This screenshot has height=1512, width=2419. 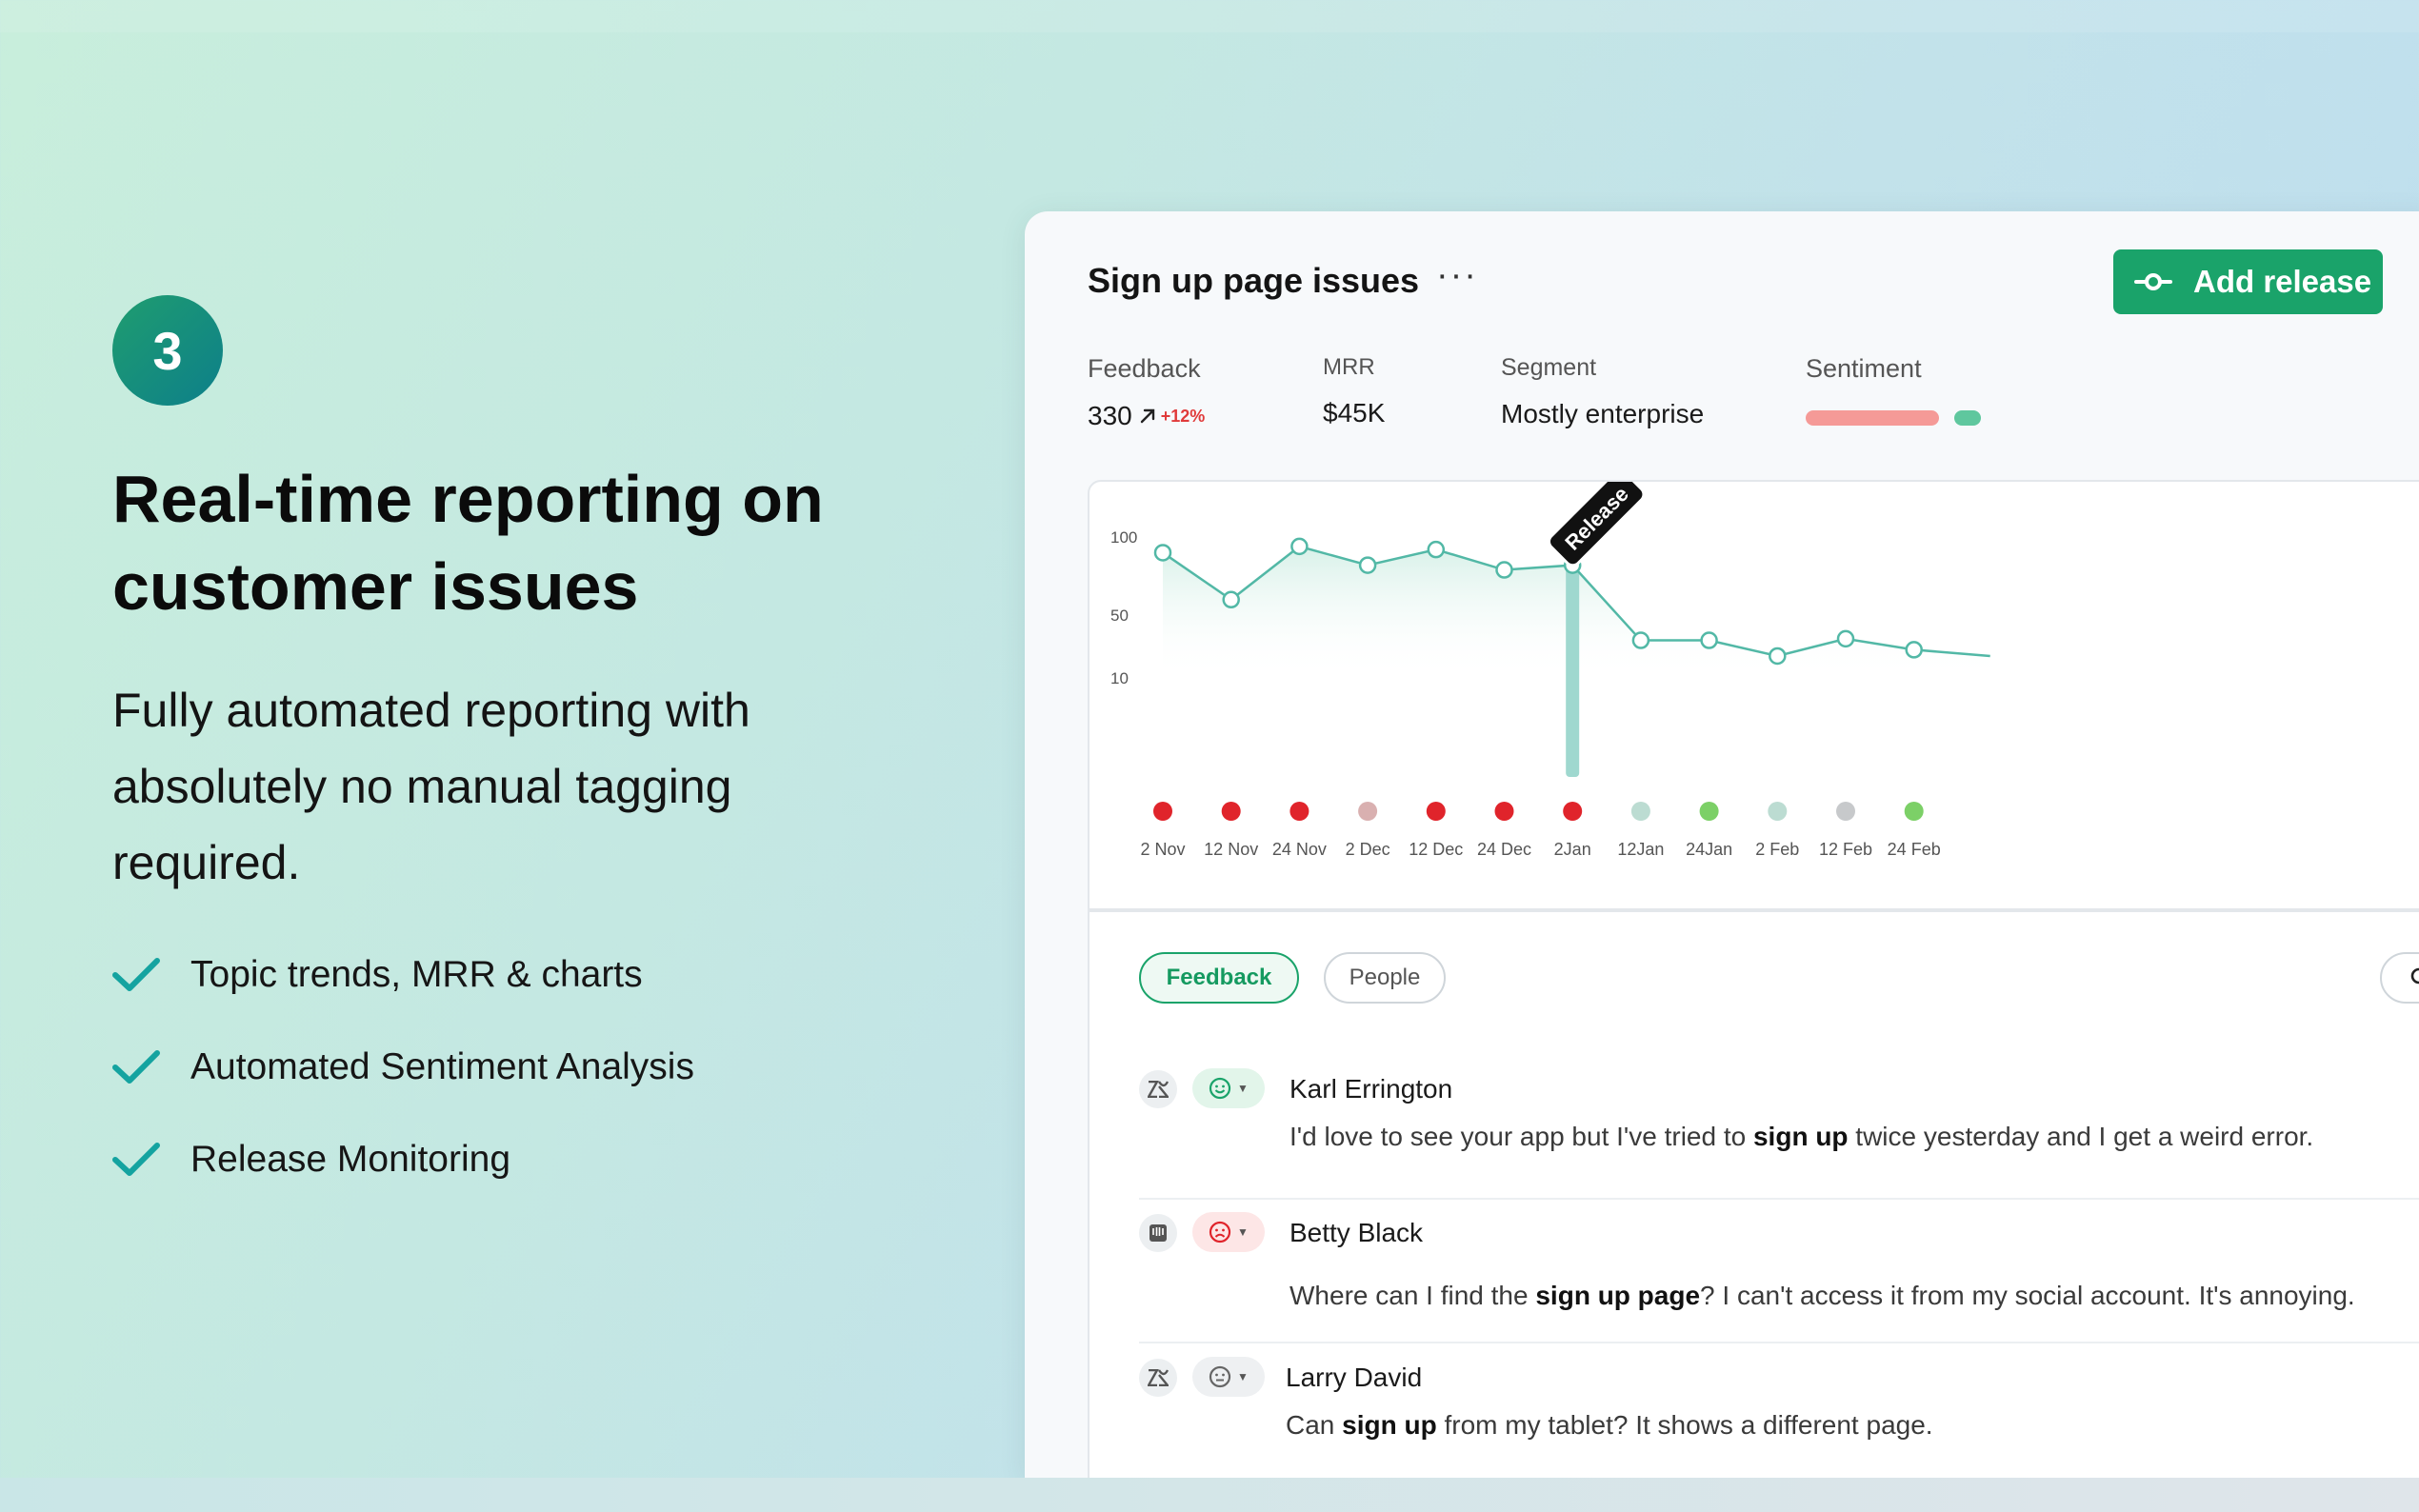 I want to click on neutral-face-icon, so click(x=1220, y=1376).